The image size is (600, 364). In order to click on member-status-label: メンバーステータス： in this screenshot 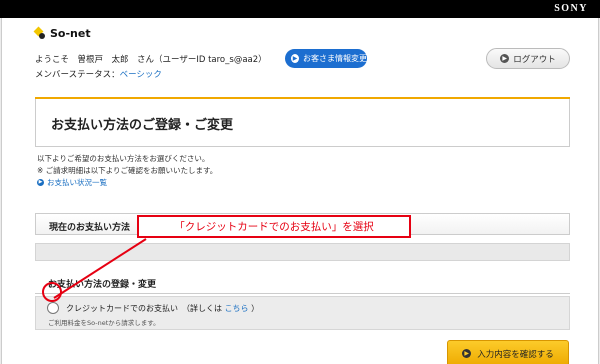, I will do `click(77, 75)`.